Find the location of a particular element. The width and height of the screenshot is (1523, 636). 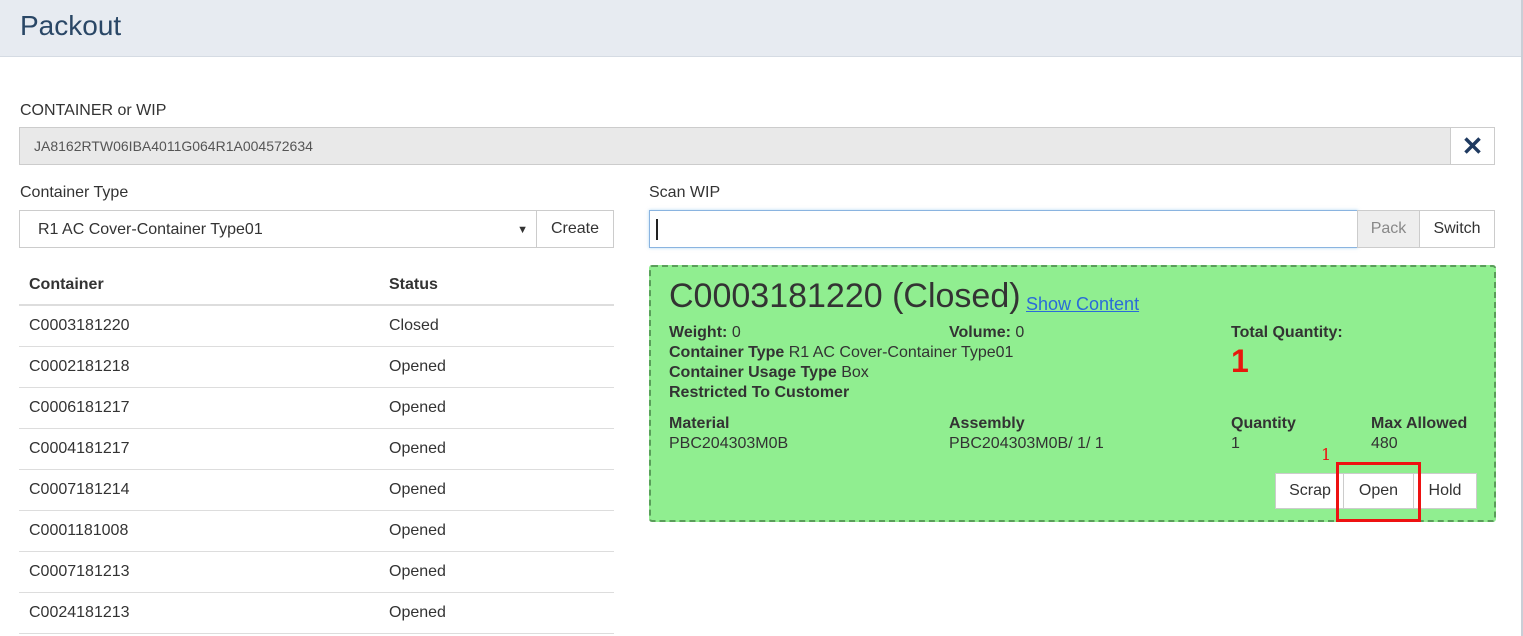

table-row: C0024181213 Opened is located at coordinates (316, 613).